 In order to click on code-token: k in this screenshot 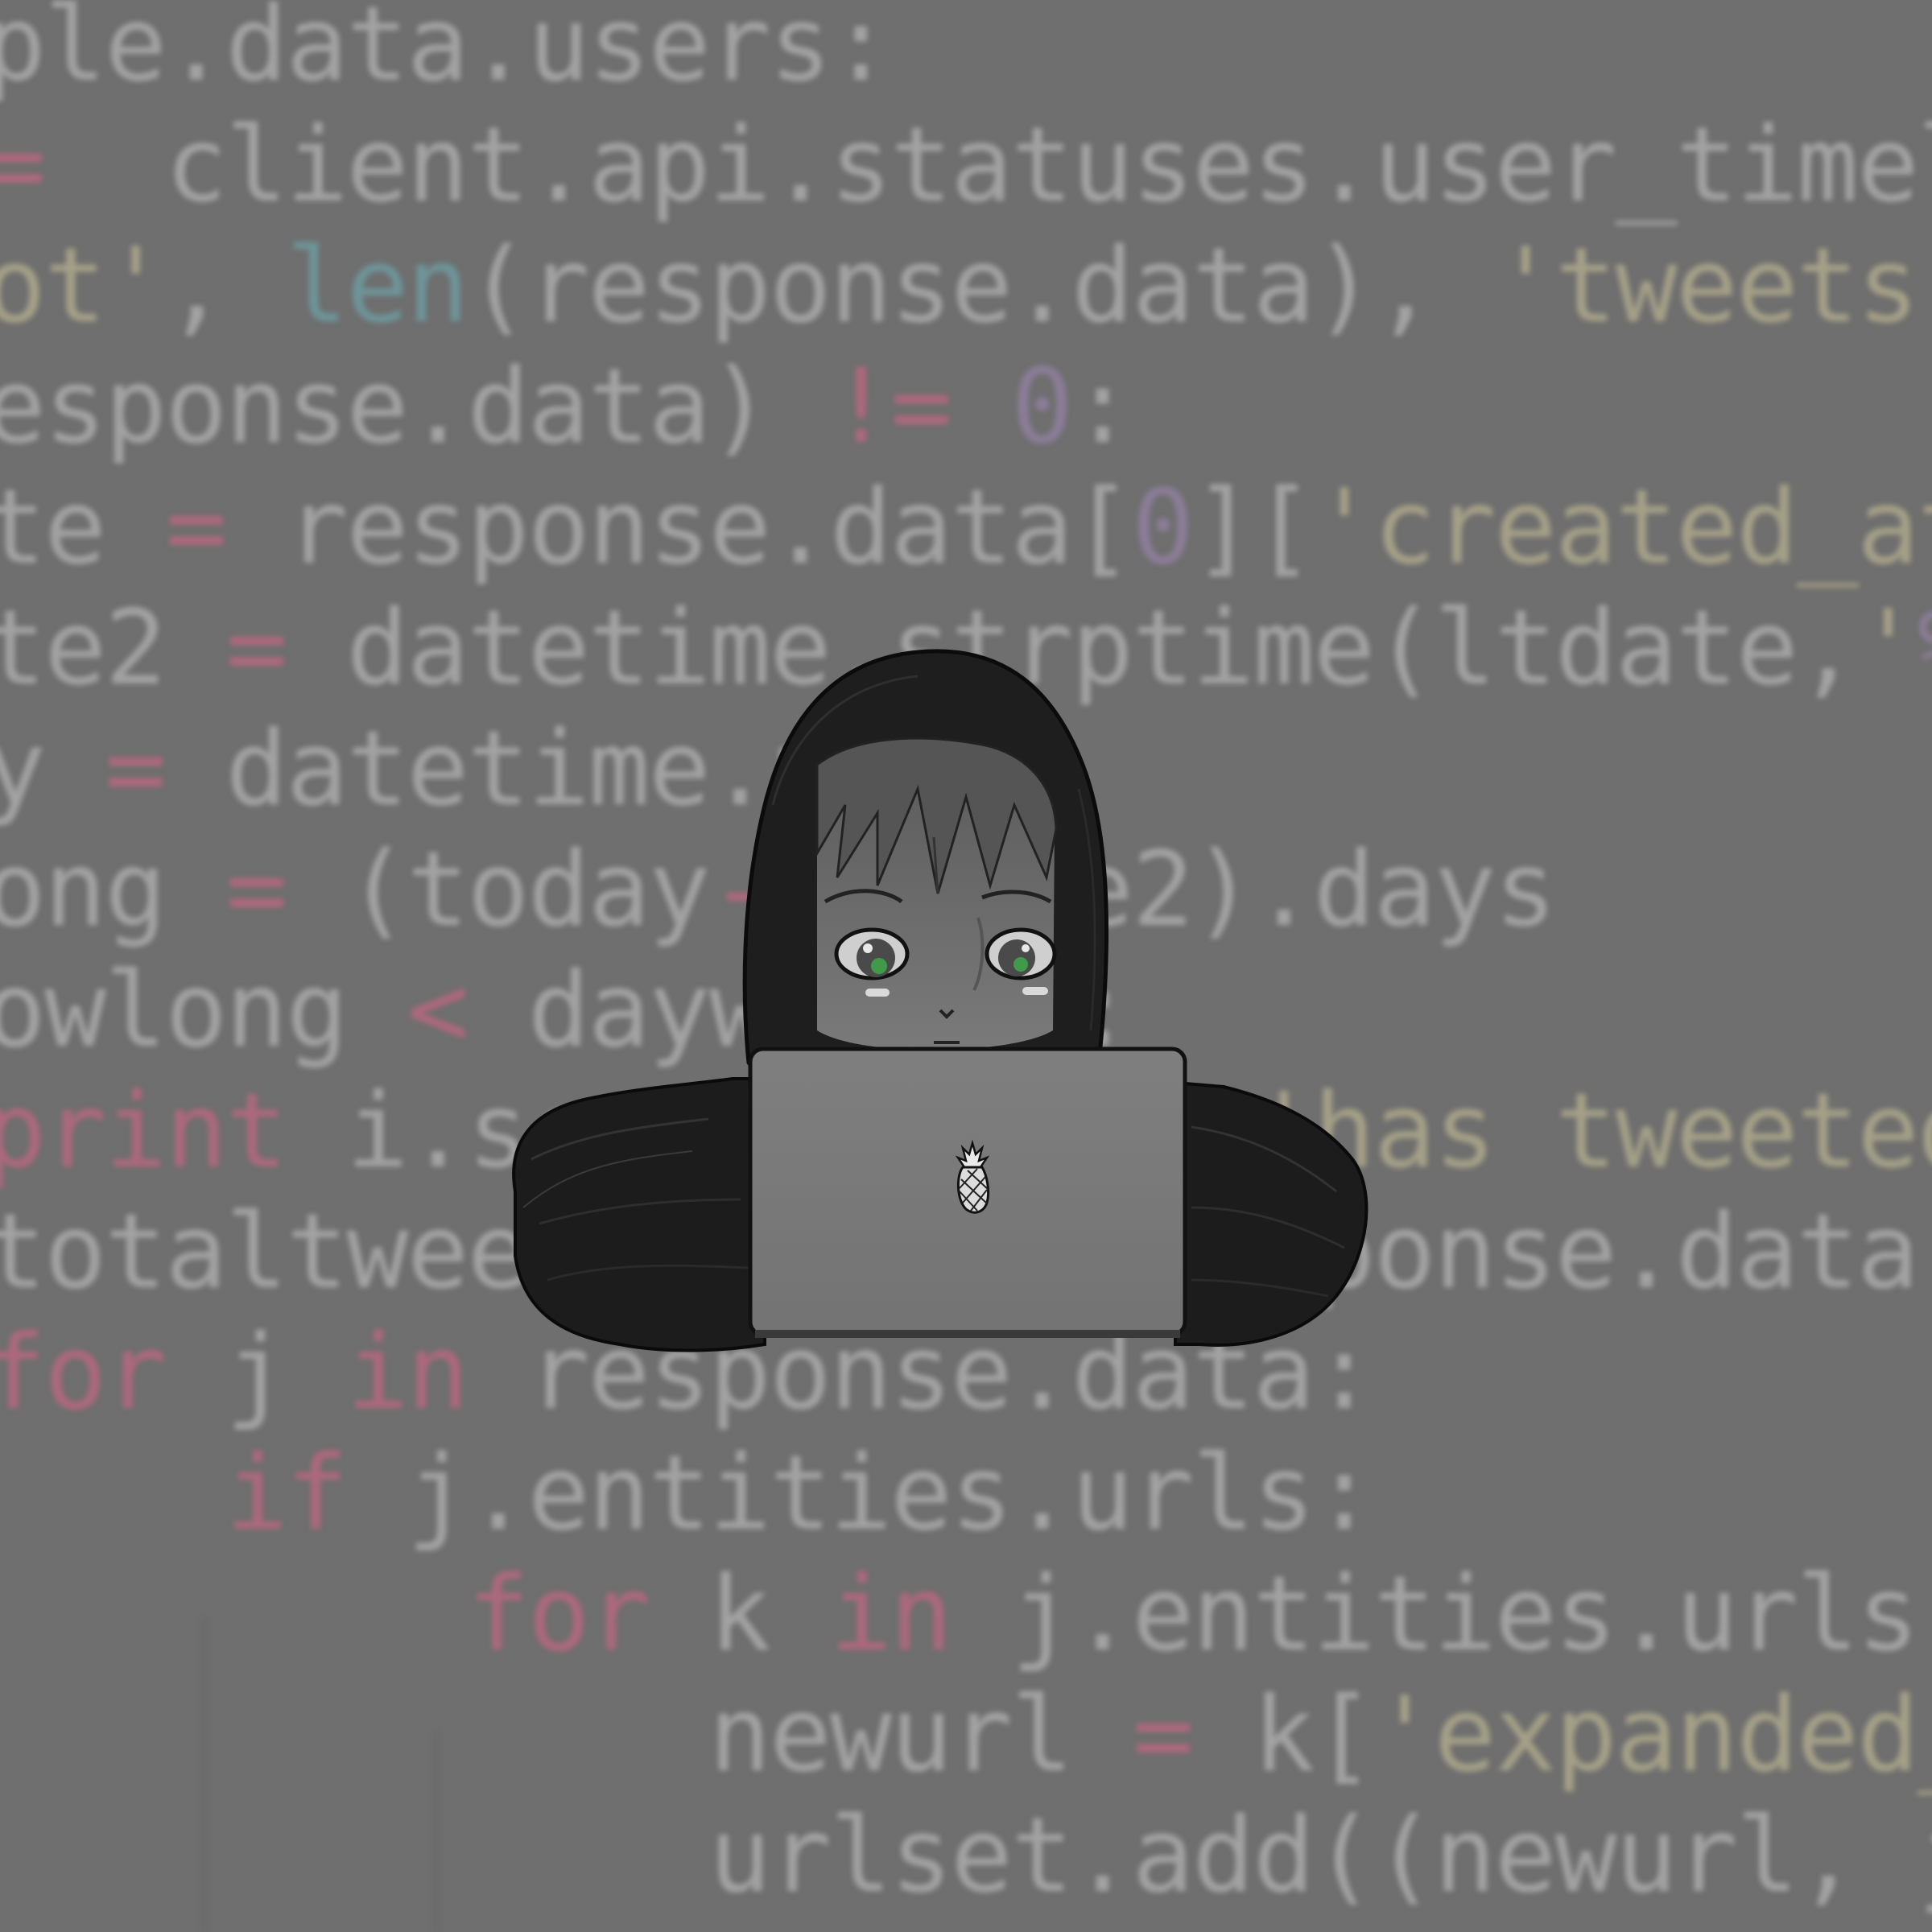, I will do `click(739, 1614)`.